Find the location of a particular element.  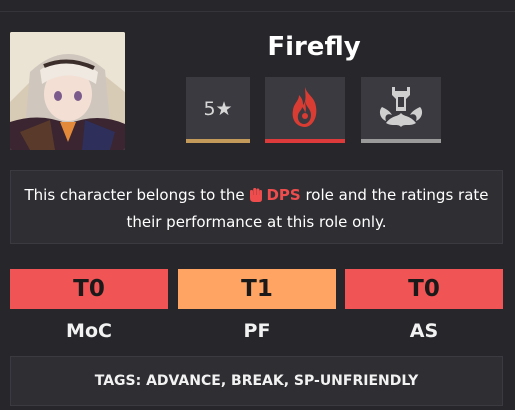

rarity-tile: 5★ is located at coordinates (218, 110).